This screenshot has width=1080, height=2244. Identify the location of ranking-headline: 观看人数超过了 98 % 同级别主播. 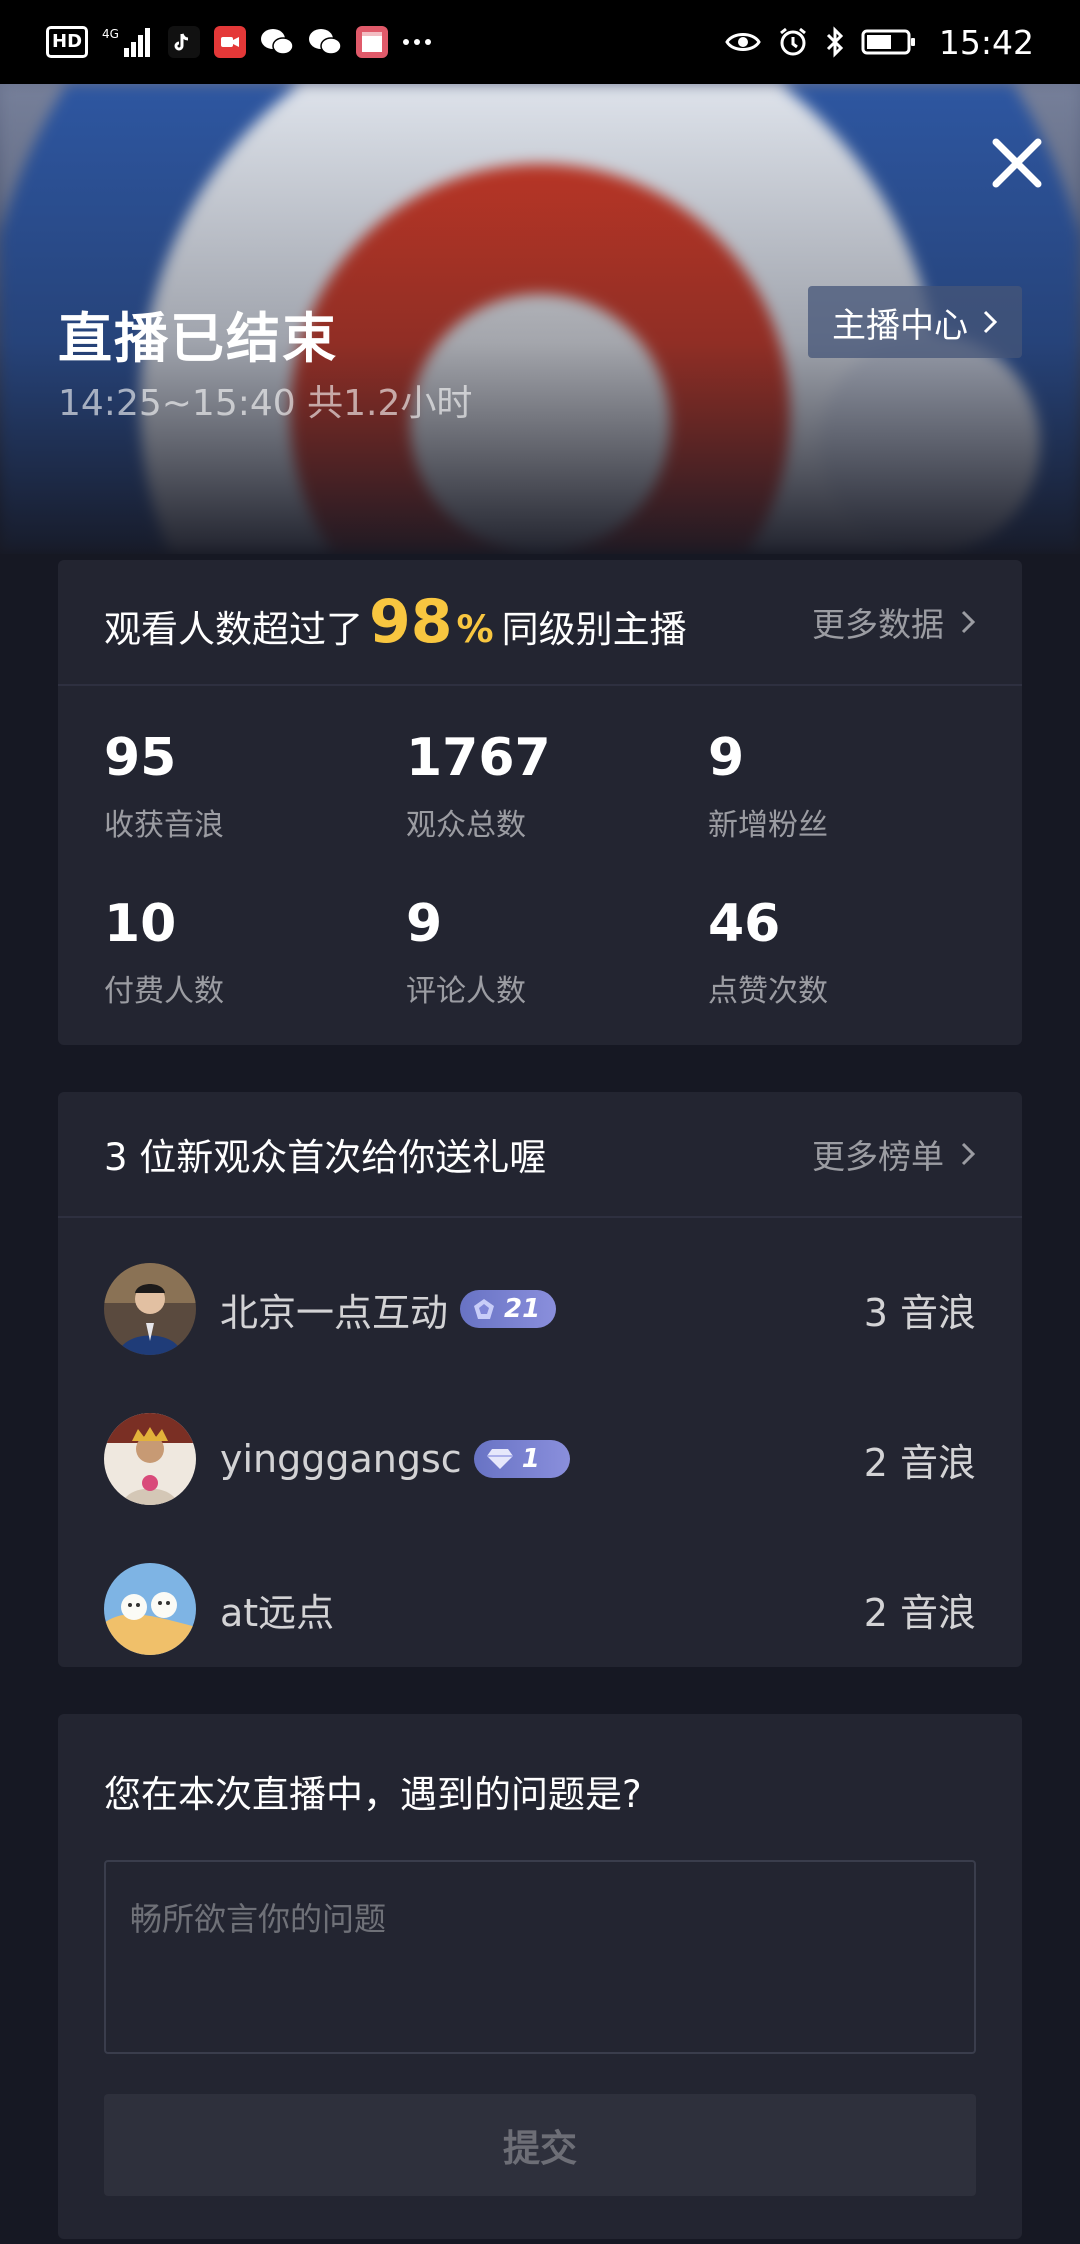
(395, 622).